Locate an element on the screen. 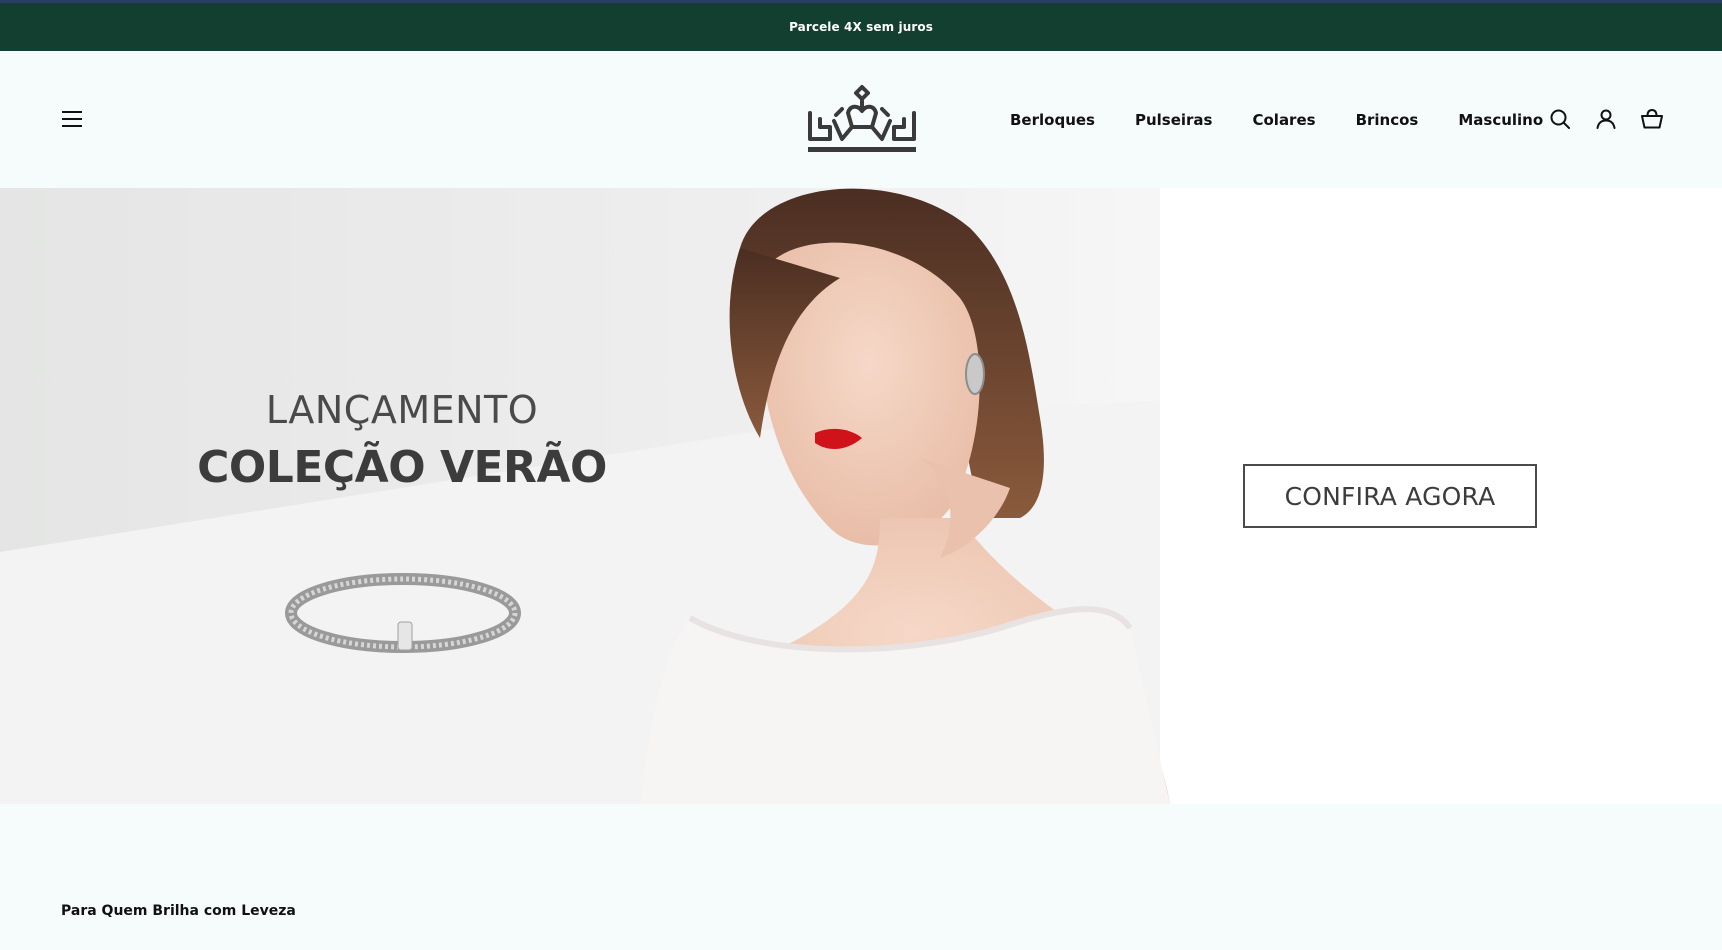  crown-logo-icon is located at coordinates (862, 120).